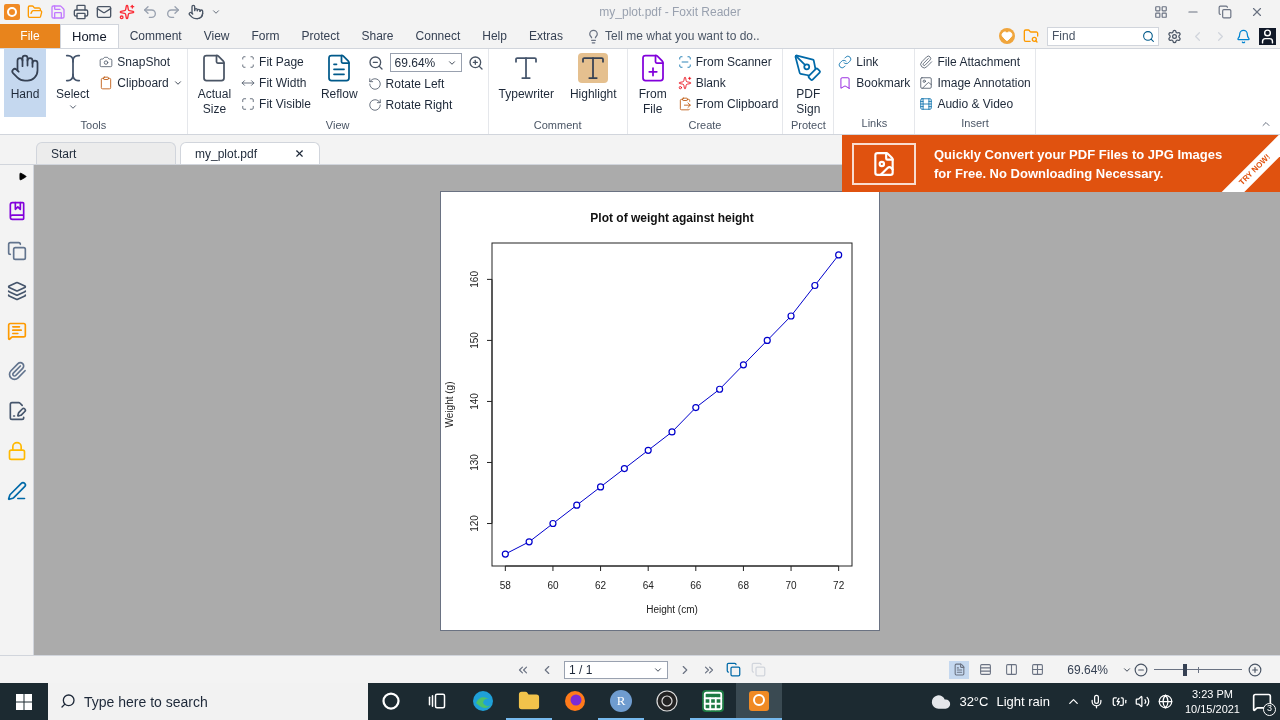  I want to click on highlight-icon, so click(593, 68).